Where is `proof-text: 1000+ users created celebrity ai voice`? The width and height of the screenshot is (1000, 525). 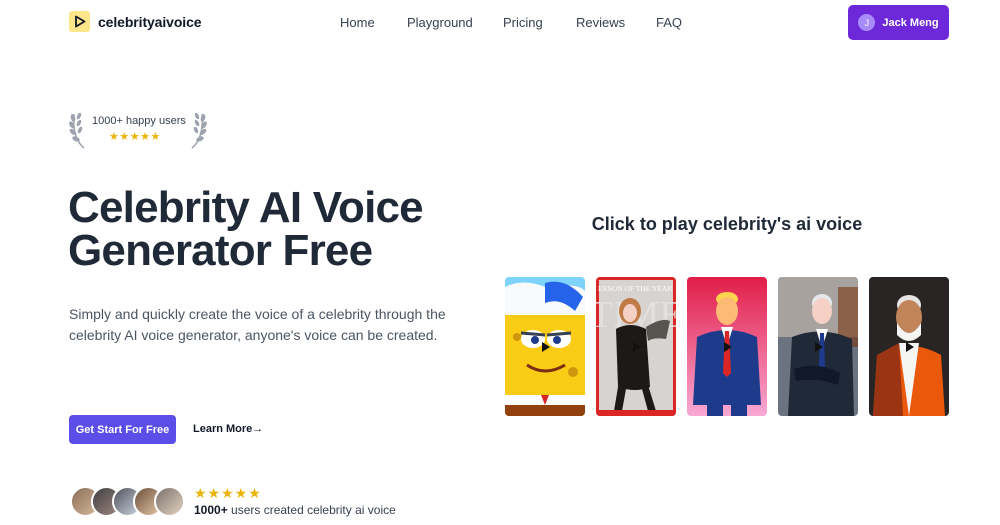
proof-text: 1000+ users created celebrity ai voice is located at coordinates (295, 510).